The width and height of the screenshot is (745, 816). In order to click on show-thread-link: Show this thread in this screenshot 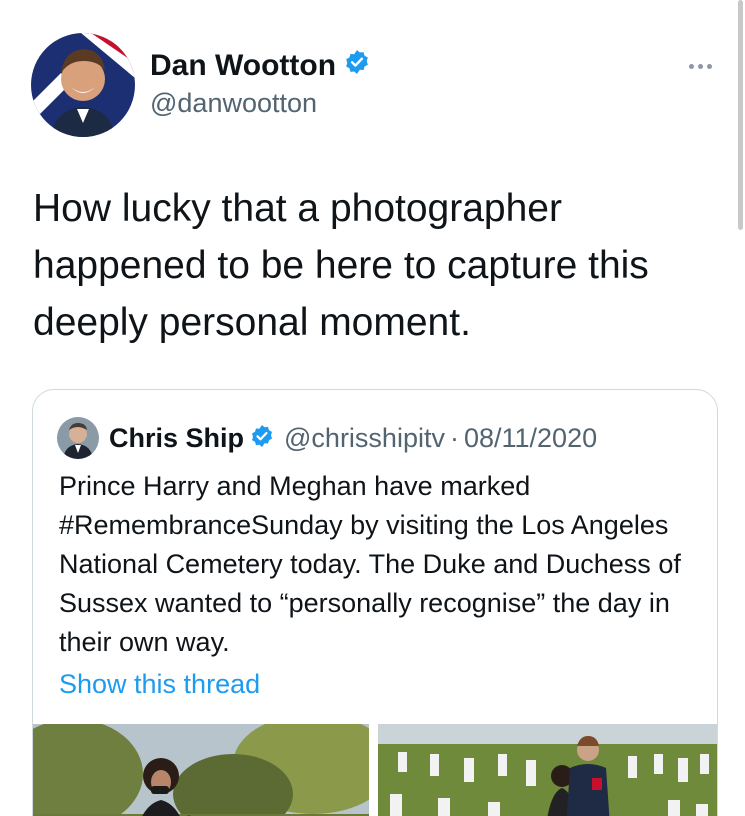, I will do `click(159, 684)`.